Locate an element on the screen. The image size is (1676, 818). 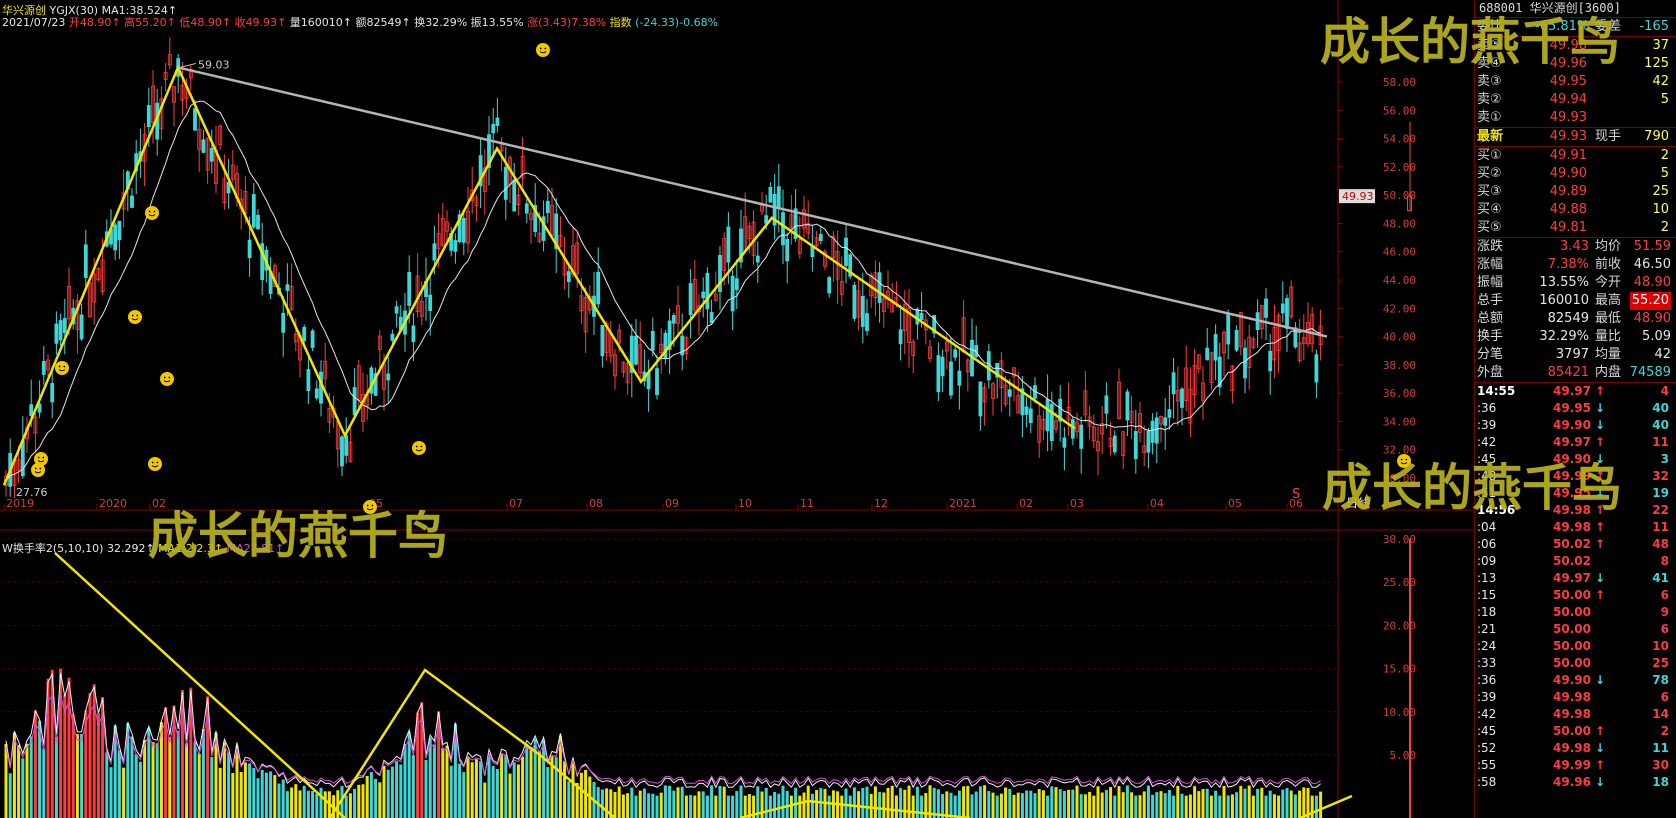
level-price: 49.93 is located at coordinates (1568, 117).